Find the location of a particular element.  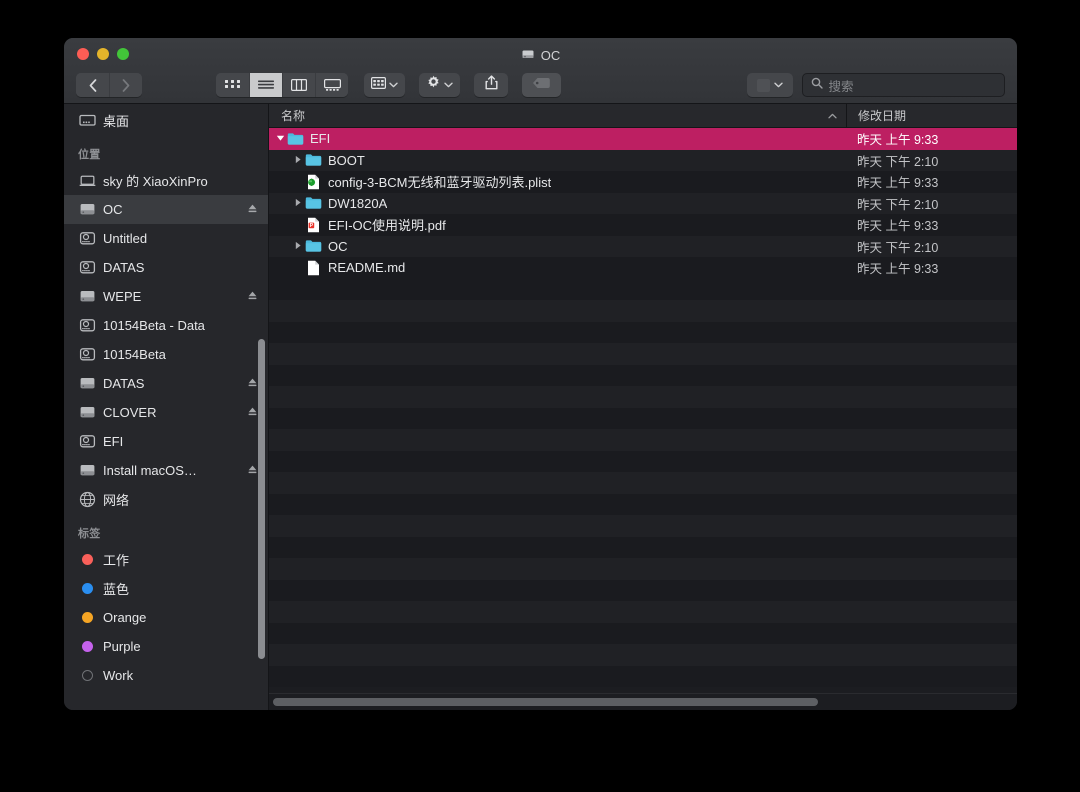

sidebar-item-network: 网络 is located at coordinates (166, 499).